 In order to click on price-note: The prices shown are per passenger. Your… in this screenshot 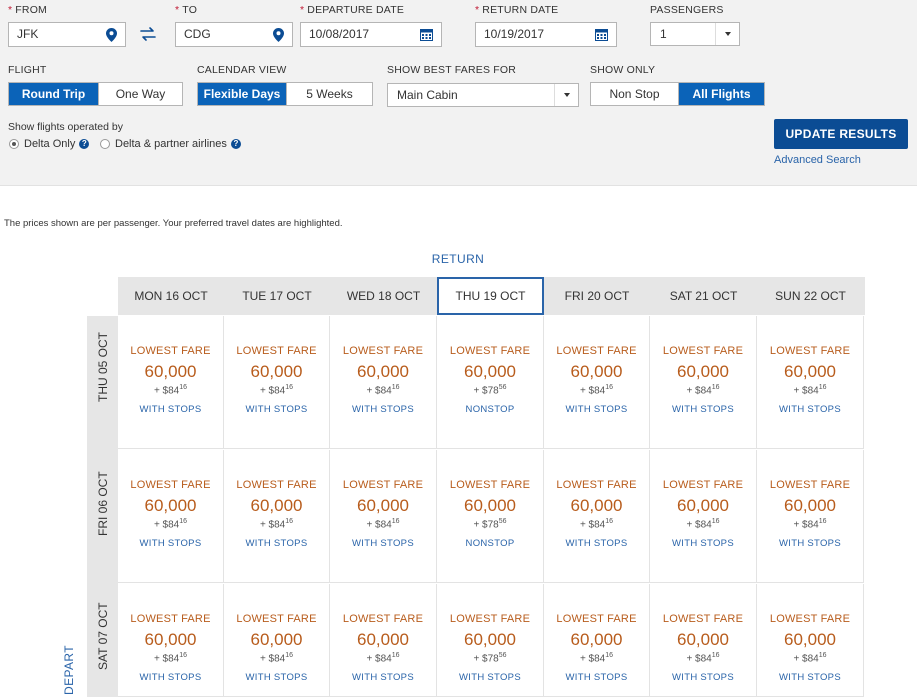, I will do `click(173, 223)`.